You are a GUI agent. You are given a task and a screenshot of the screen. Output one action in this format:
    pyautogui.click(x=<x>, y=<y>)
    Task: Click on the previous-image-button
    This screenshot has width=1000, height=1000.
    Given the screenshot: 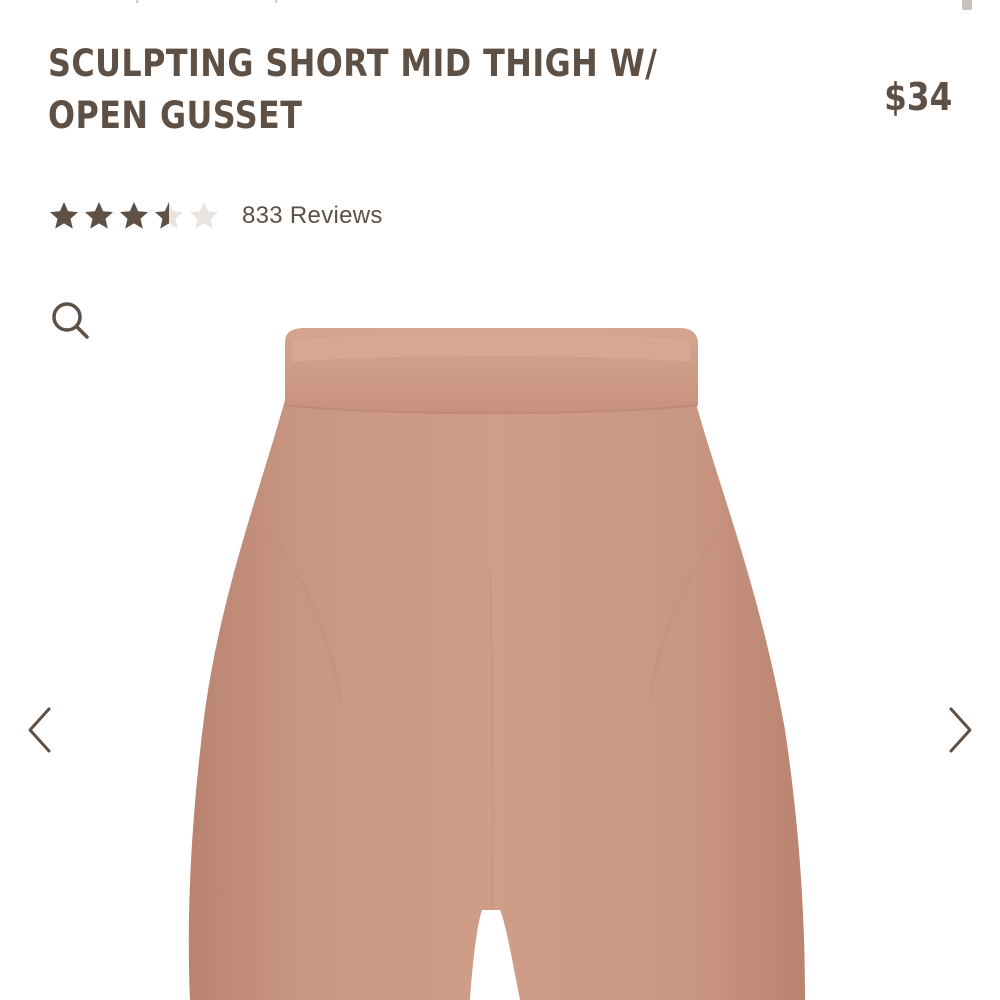 What is the action you would take?
    pyautogui.click(x=39, y=730)
    